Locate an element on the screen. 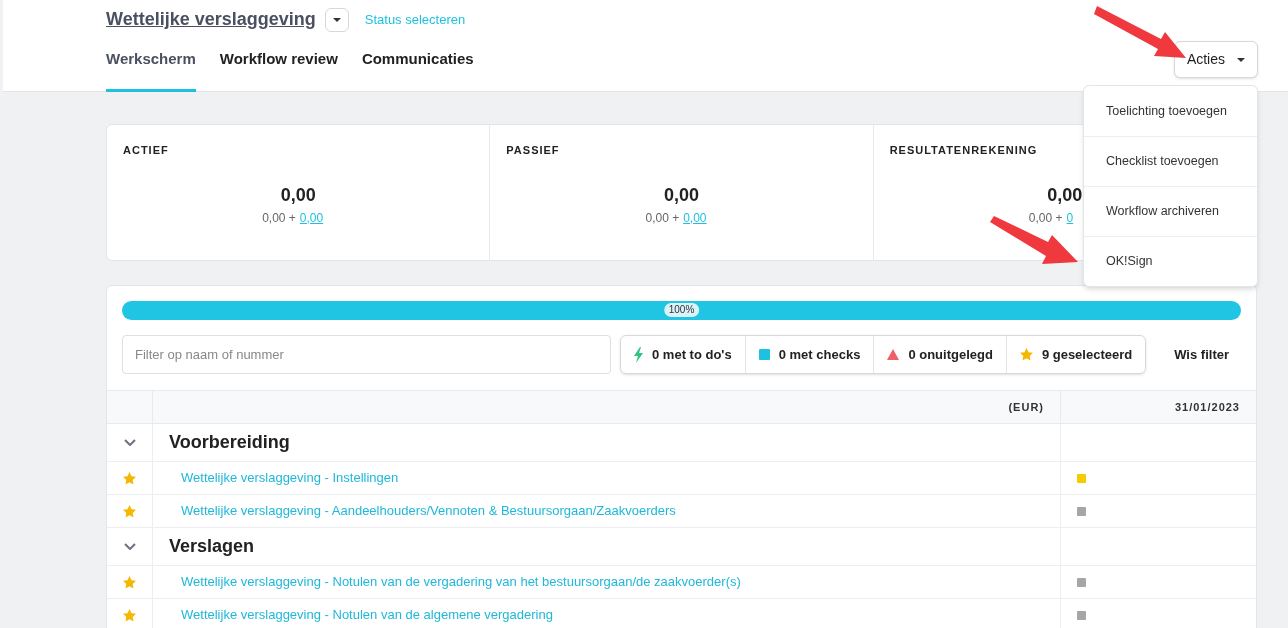 This screenshot has height=628, width=1288. star-icon is located at coordinates (1026, 354).